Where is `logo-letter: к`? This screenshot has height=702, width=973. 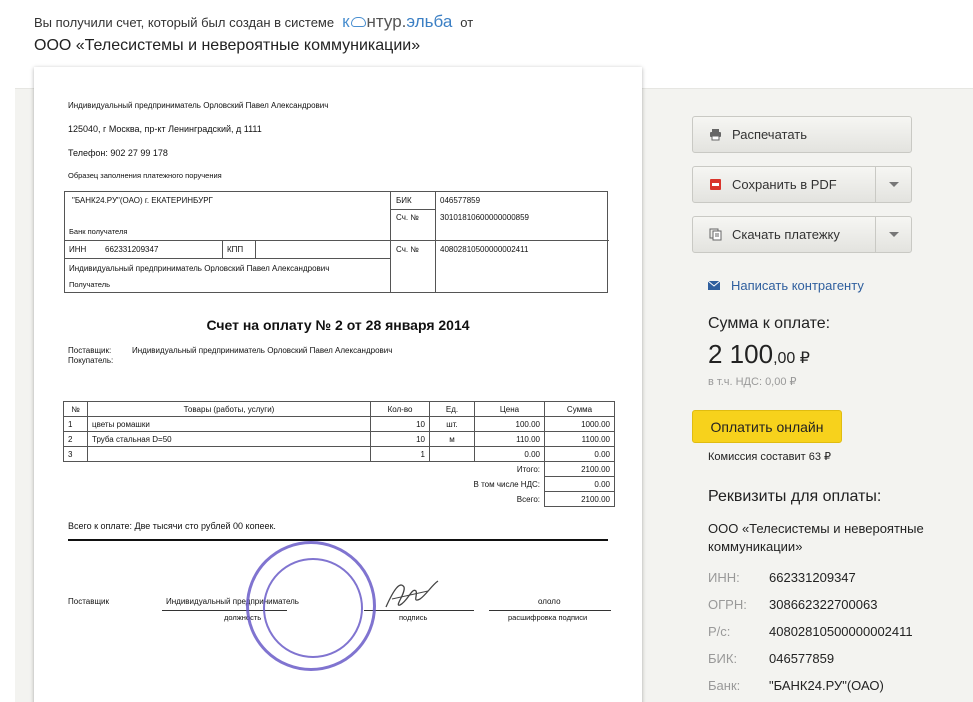
logo-letter: к is located at coordinates (346, 21).